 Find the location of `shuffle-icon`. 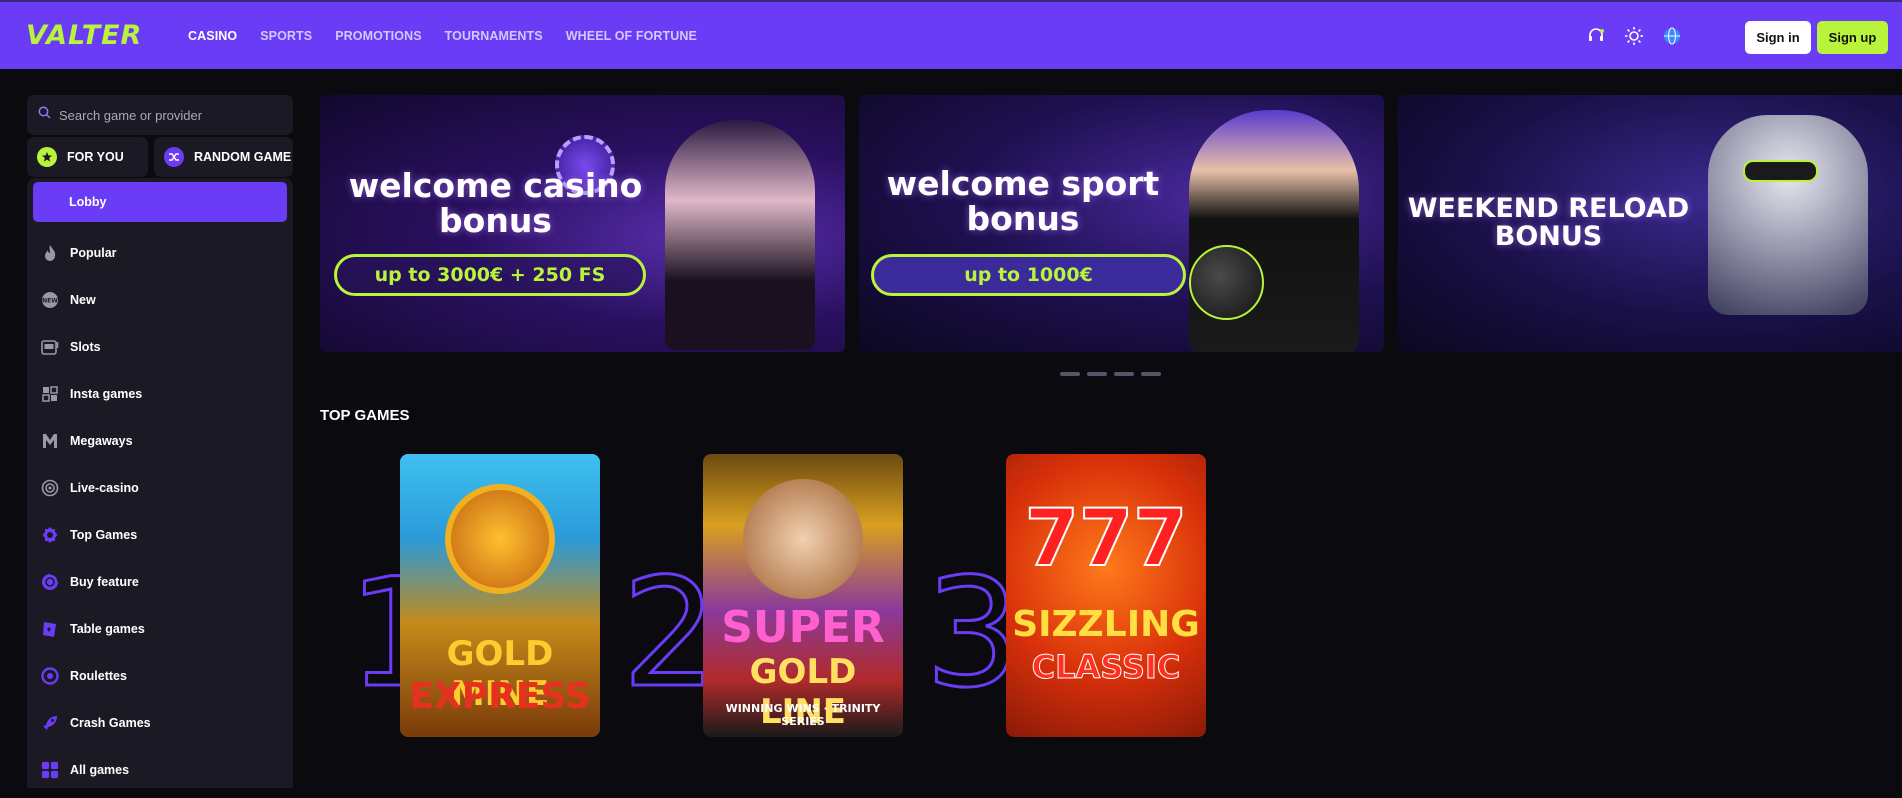

shuffle-icon is located at coordinates (174, 157).